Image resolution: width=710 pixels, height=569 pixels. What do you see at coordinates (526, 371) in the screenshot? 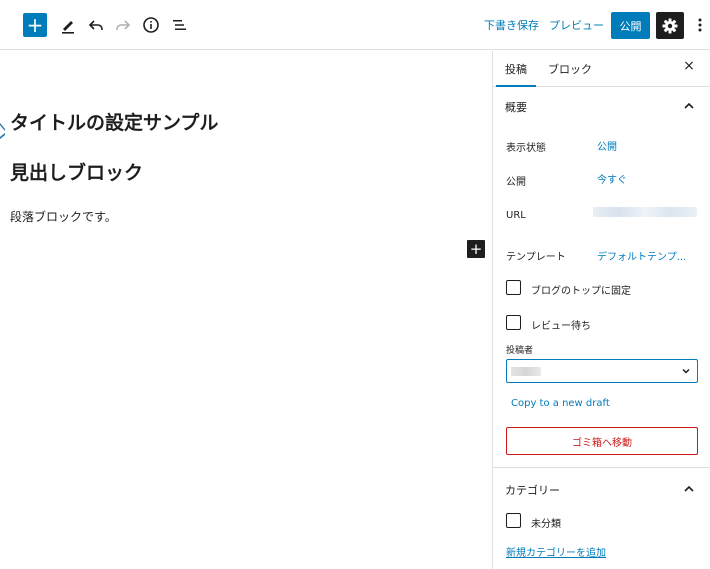
I see `author-value` at bounding box center [526, 371].